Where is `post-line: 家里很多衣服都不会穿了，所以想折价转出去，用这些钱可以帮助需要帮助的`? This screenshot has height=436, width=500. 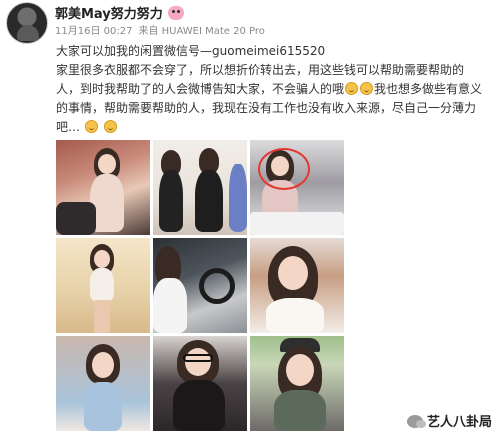
post-line: 家里很多衣服都不会穿了，所以想折价转出去，用这些钱可以帮助需要帮助的 is located at coordinates (260, 70).